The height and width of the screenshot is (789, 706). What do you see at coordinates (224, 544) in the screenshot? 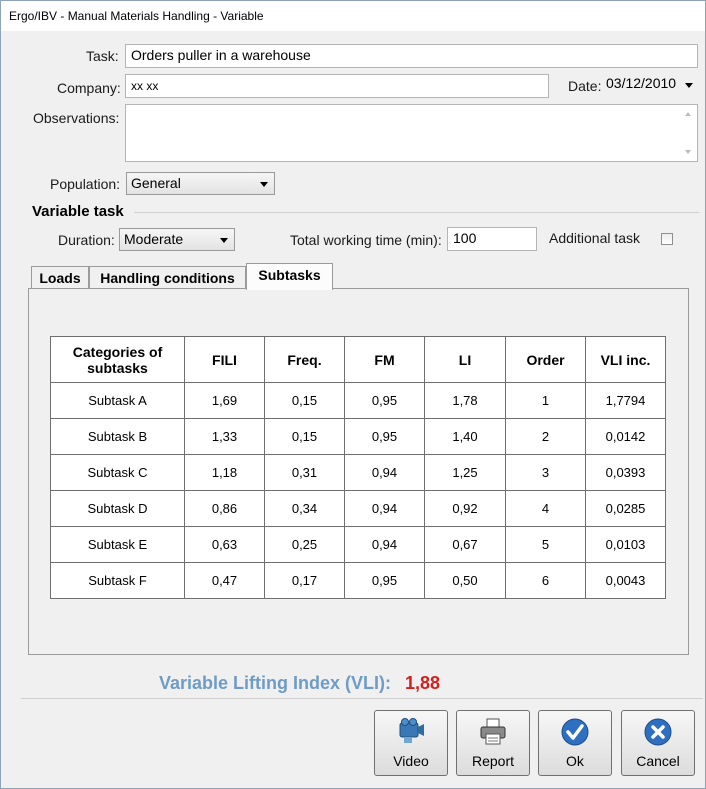
I see `table-cell: 0,63` at bounding box center [224, 544].